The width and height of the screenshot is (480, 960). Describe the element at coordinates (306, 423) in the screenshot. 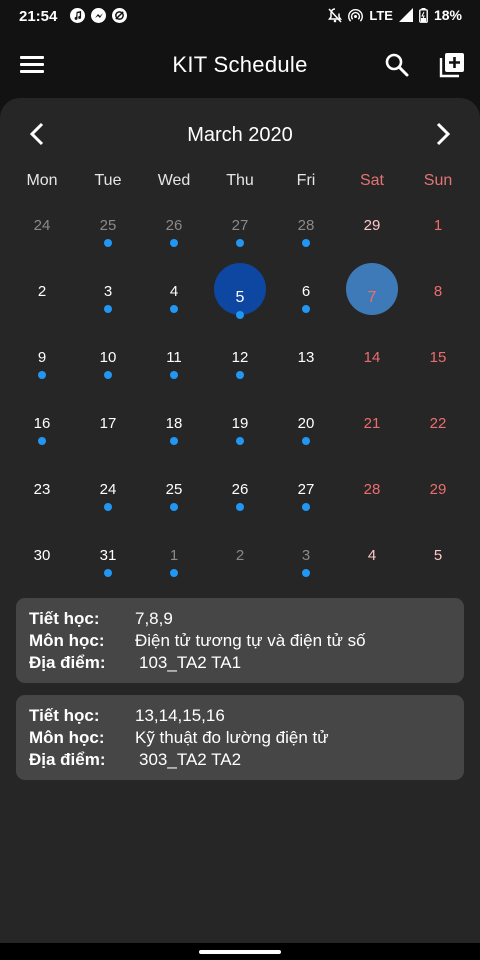

I see `day-number: 20` at that location.